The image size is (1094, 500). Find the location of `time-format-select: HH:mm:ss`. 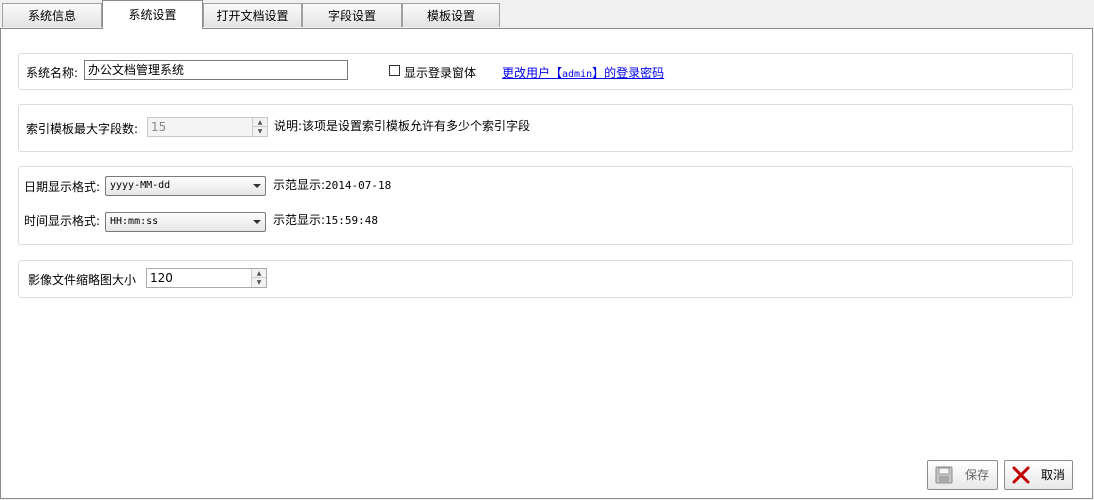

time-format-select: HH:mm:ss is located at coordinates (185, 222).